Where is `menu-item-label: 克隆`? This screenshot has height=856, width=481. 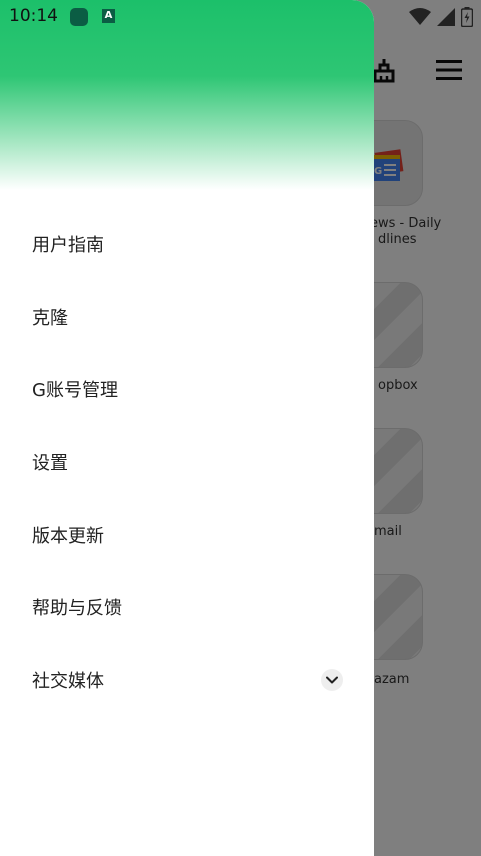 menu-item-label: 克隆 is located at coordinates (50, 318).